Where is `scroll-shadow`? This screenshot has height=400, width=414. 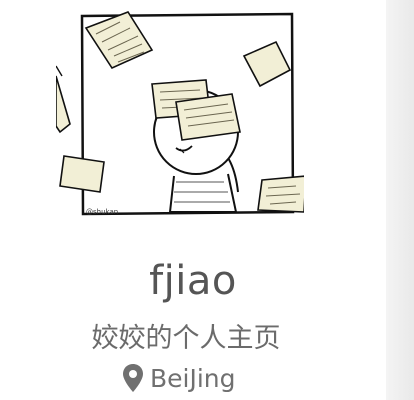
scroll-shadow is located at coordinates (400, 200).